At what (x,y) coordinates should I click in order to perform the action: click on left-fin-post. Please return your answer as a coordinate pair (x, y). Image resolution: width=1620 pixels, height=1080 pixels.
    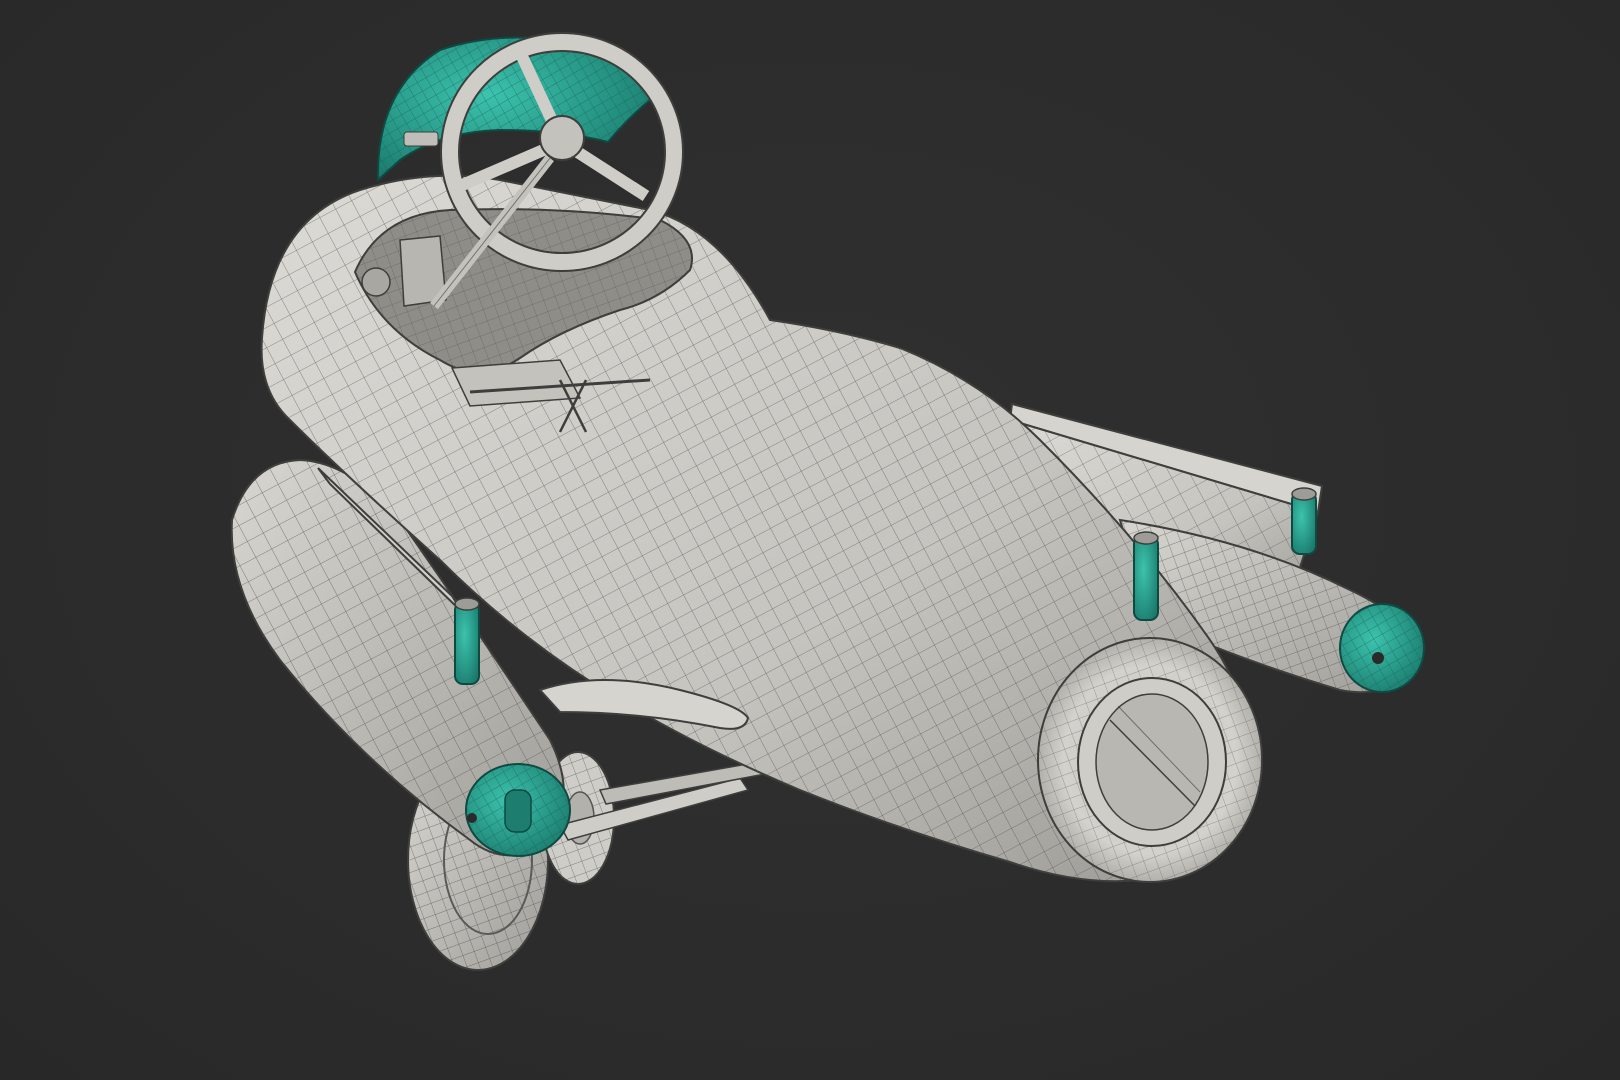
    Looking at the image, I should click on (467, 641).